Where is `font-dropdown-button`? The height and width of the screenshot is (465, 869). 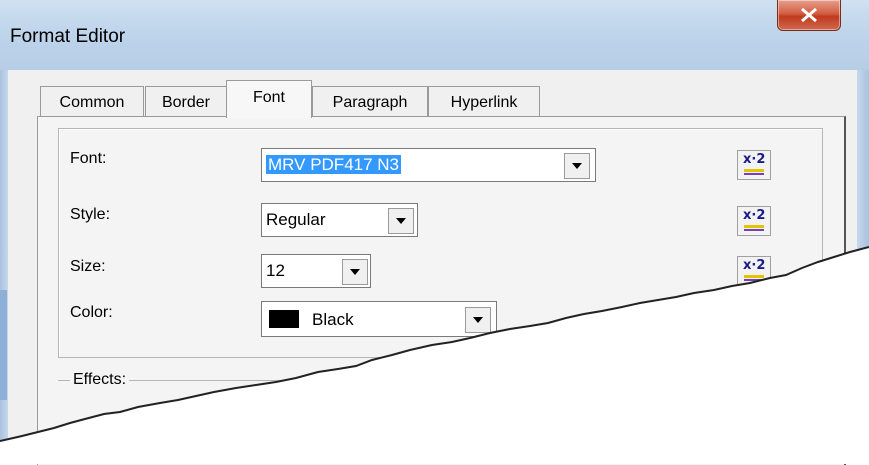 font-dropdown-button is located at coordinates (577, 166).